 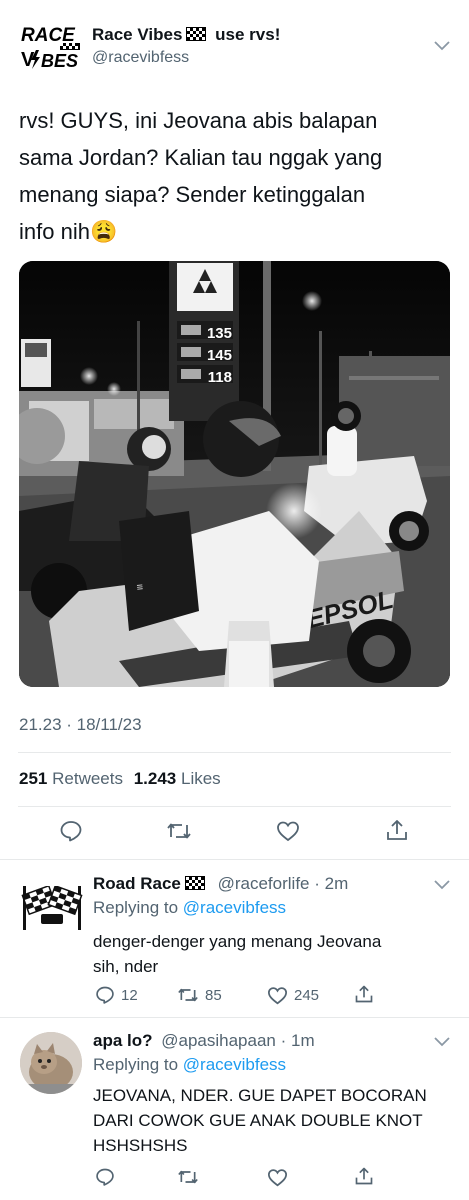 What do you see at coordinates (192, 194) in the screenshot?
I see `tweet-body-line: menang siapa? Sender ketinggalan` at bounding box center [192, 194].